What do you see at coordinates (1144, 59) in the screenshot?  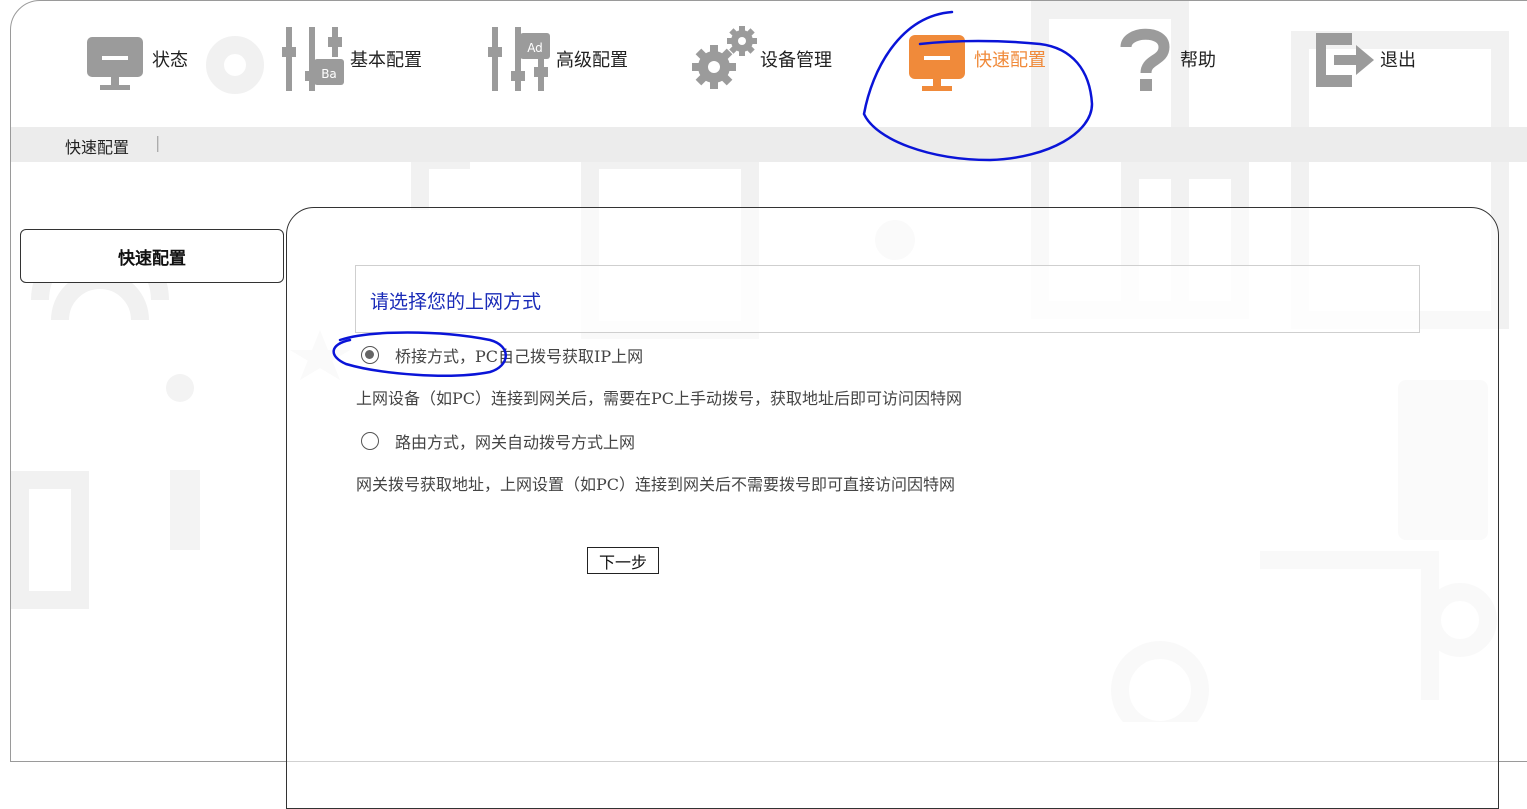 I see `question-icon` at bounding box center [1144, 59].